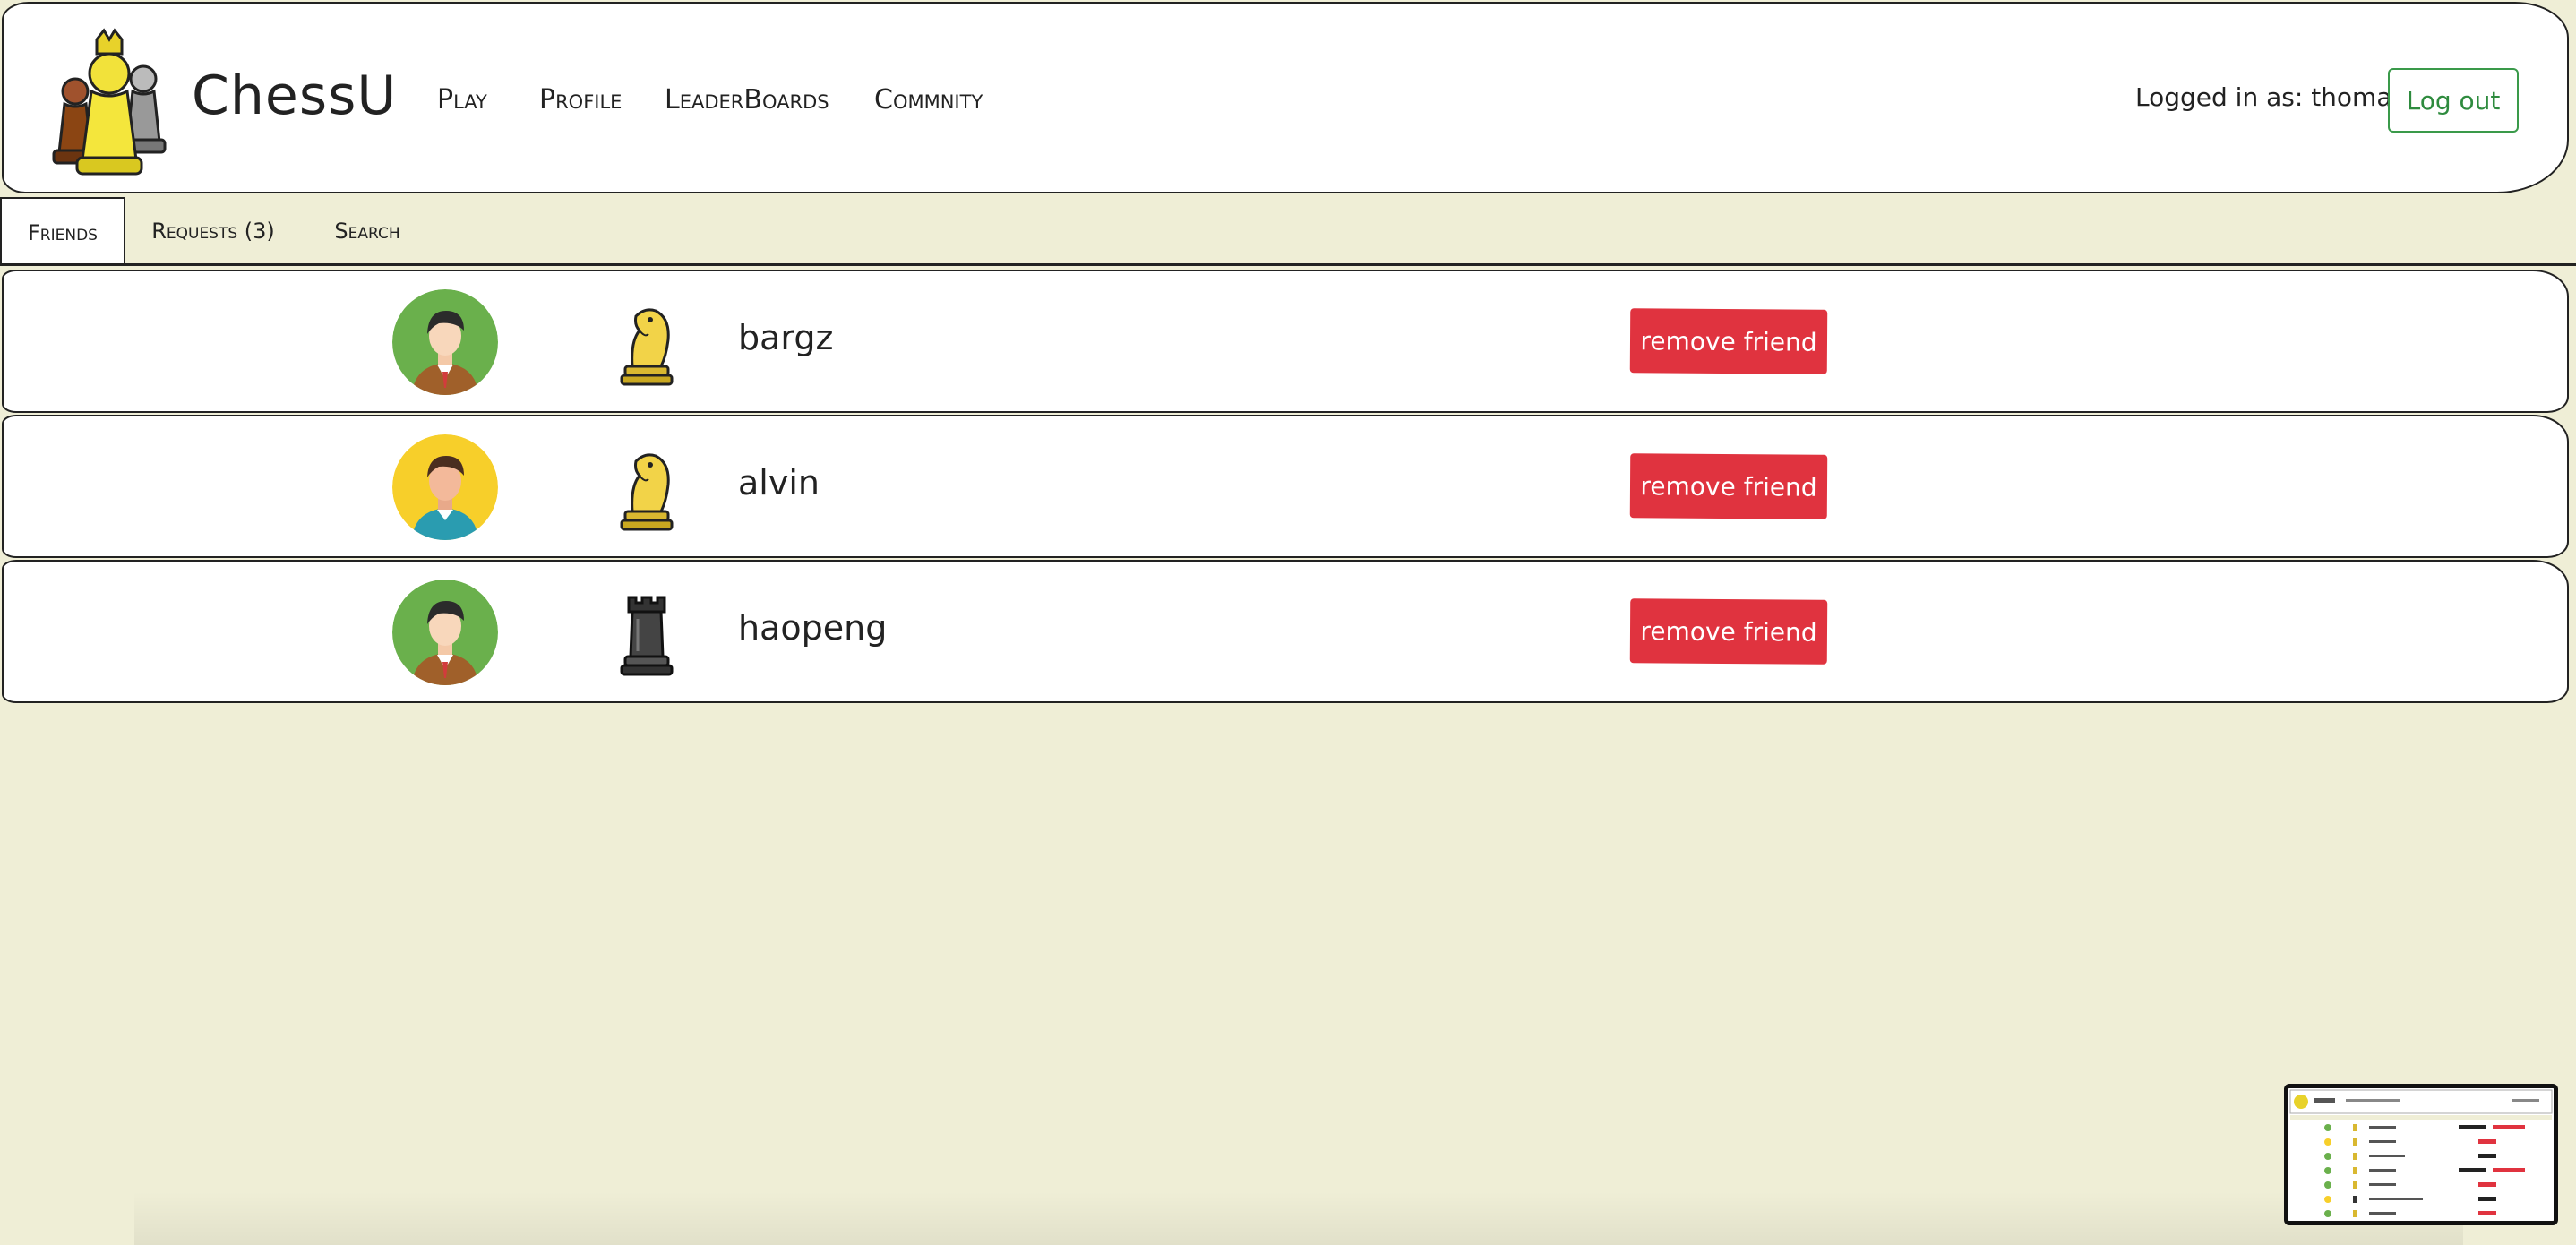 This screenshot has height=1245, width=2576. What do you see at coordinates (647, 636) in the screenshot?
I see `black-rook-icon` at bounding box center [647, 636].